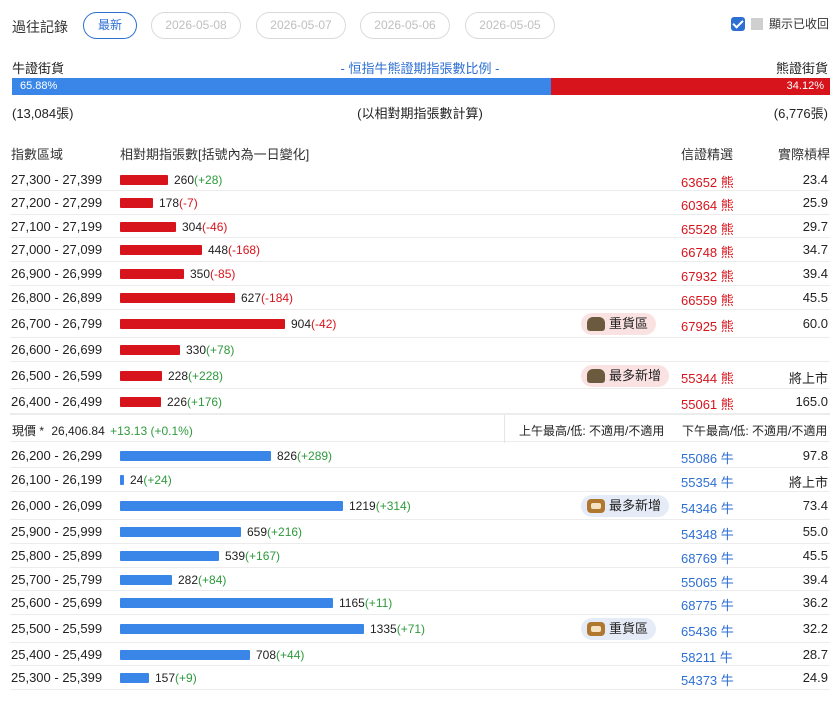  I want to click on table-row: 26,500 - 26,599 228(+228) 最多新增 55344 熊 將上市, so click(420, 375).